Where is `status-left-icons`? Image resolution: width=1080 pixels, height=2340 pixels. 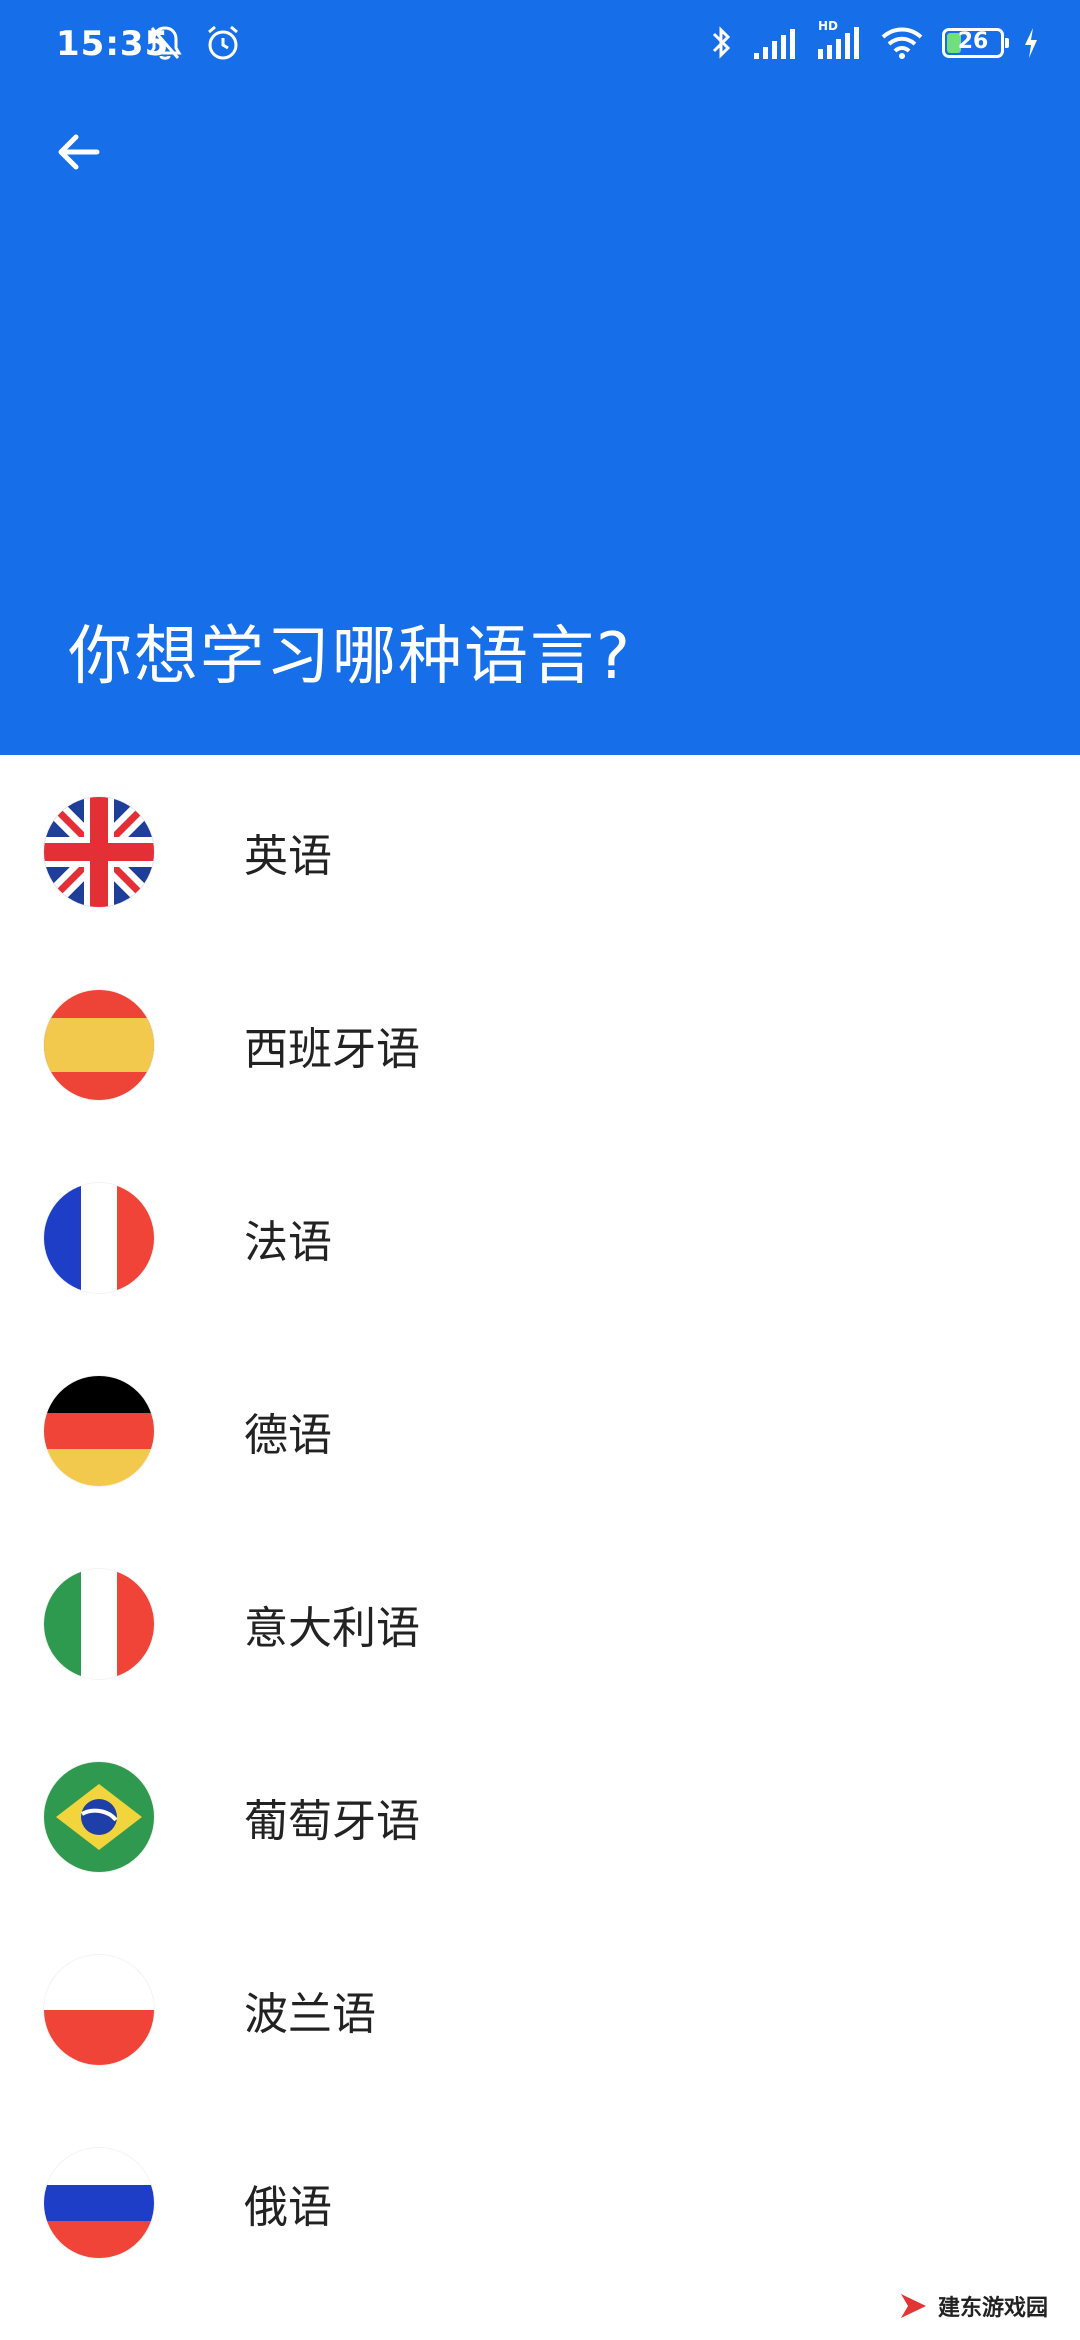 status-left-icons is located at coordinates (195, 43).